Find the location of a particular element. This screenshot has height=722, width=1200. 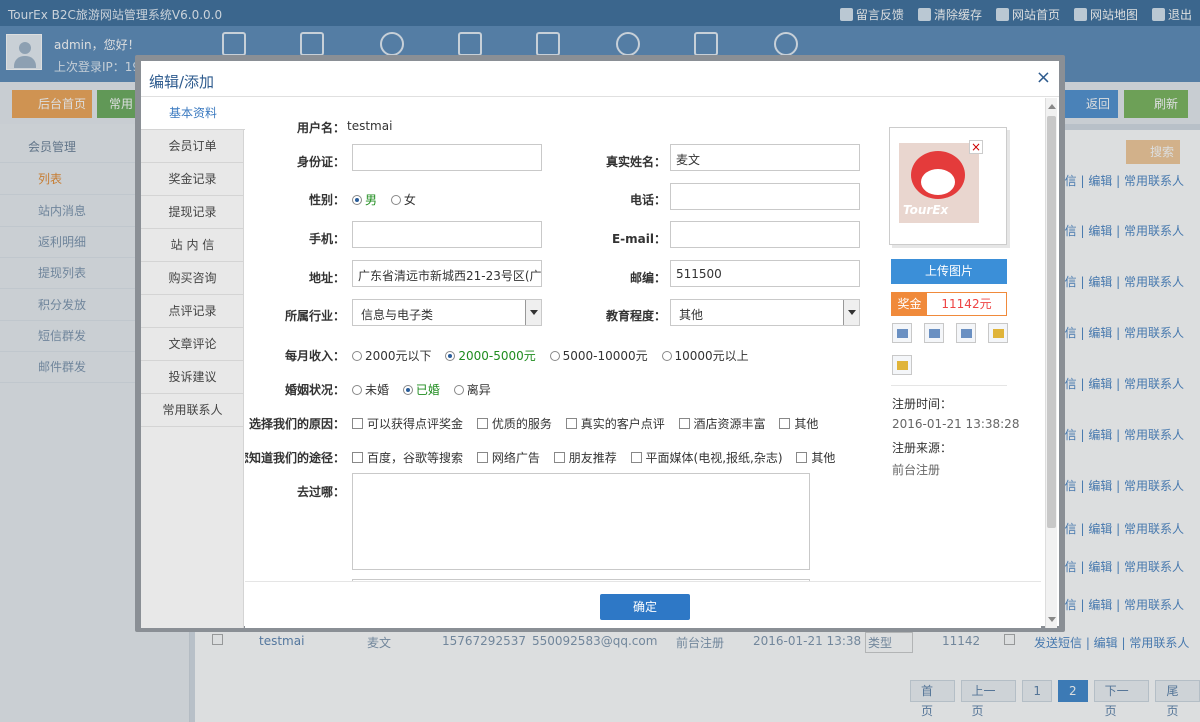

reg-time-value: 2016-01-21 13:38:28 is located at coordinates (956, 424).